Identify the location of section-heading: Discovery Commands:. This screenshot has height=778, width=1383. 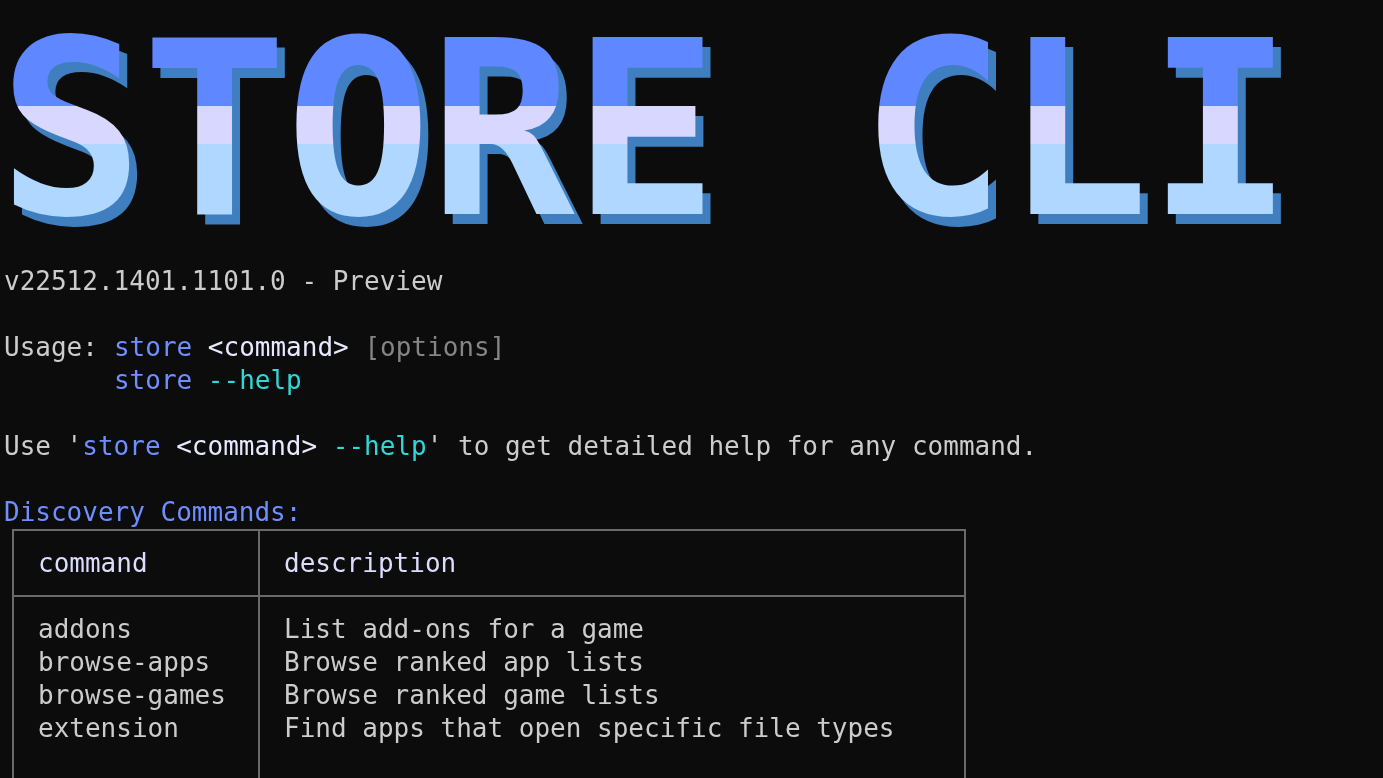
(153, 512).